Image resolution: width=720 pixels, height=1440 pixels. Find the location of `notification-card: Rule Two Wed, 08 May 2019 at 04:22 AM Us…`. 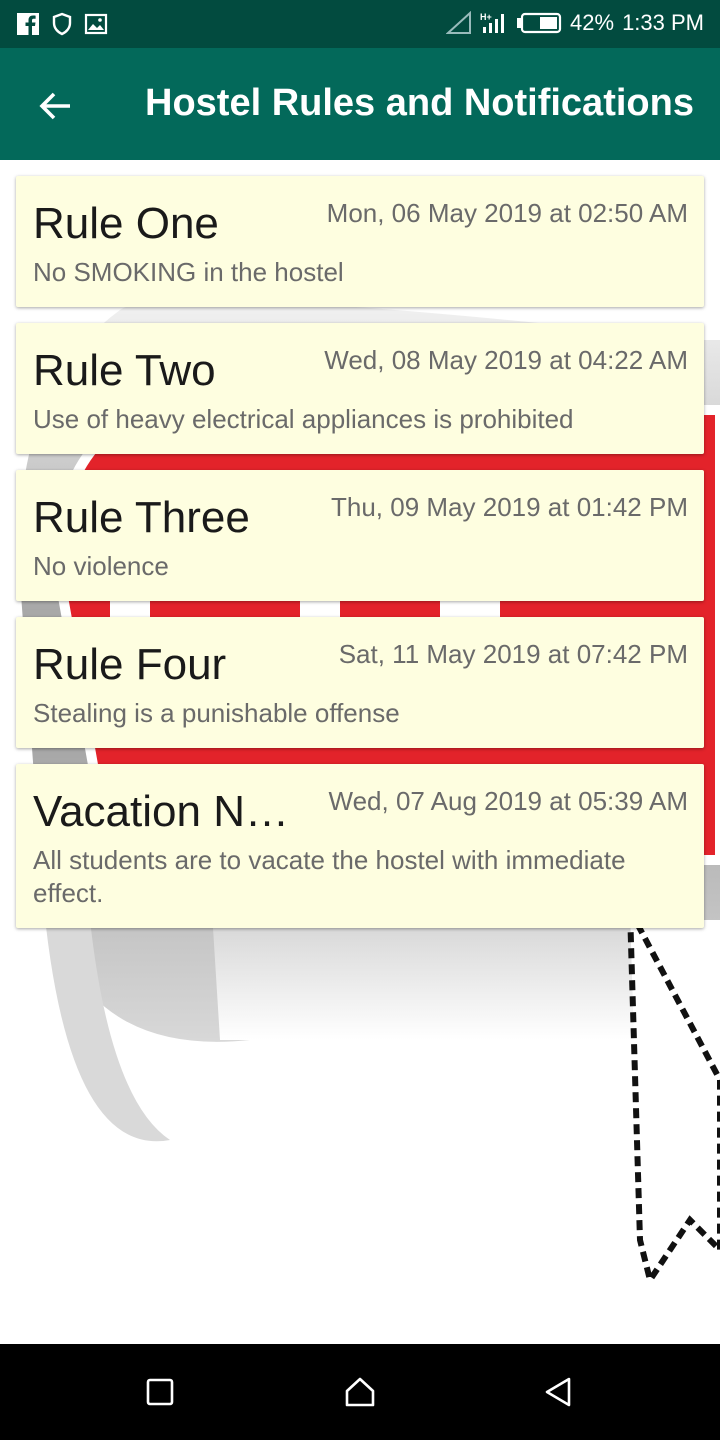

notification-card: Rule Two Wed, 08 May 2019 at 04:22 AM Us… is located at coordinates (360, 388).